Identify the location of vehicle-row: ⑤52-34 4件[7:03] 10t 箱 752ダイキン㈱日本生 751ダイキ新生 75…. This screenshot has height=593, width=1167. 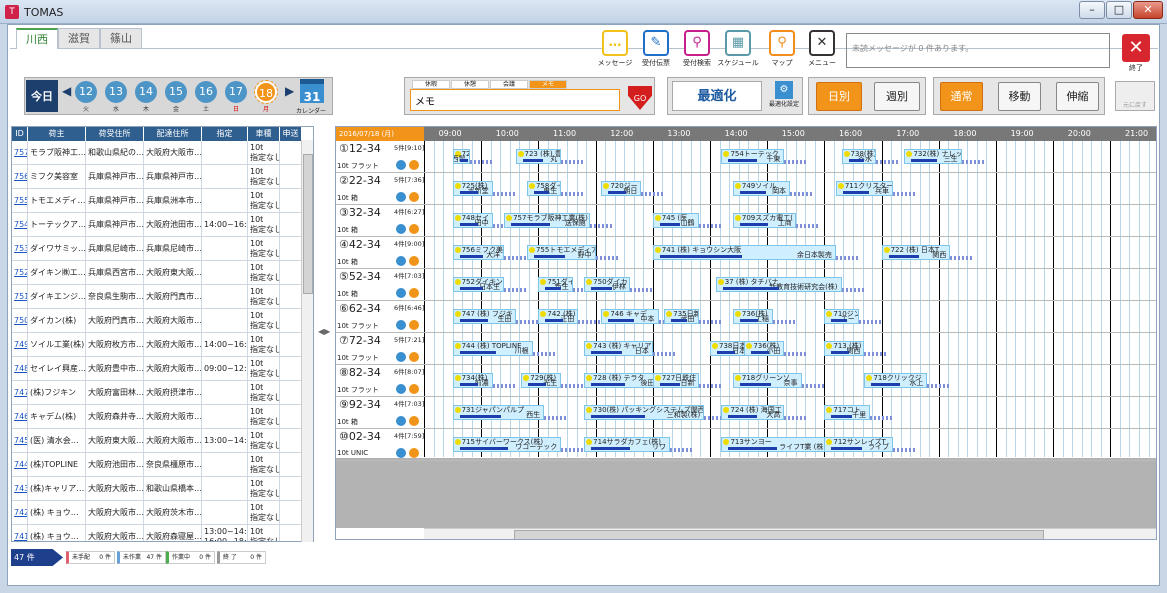
(746, 285).